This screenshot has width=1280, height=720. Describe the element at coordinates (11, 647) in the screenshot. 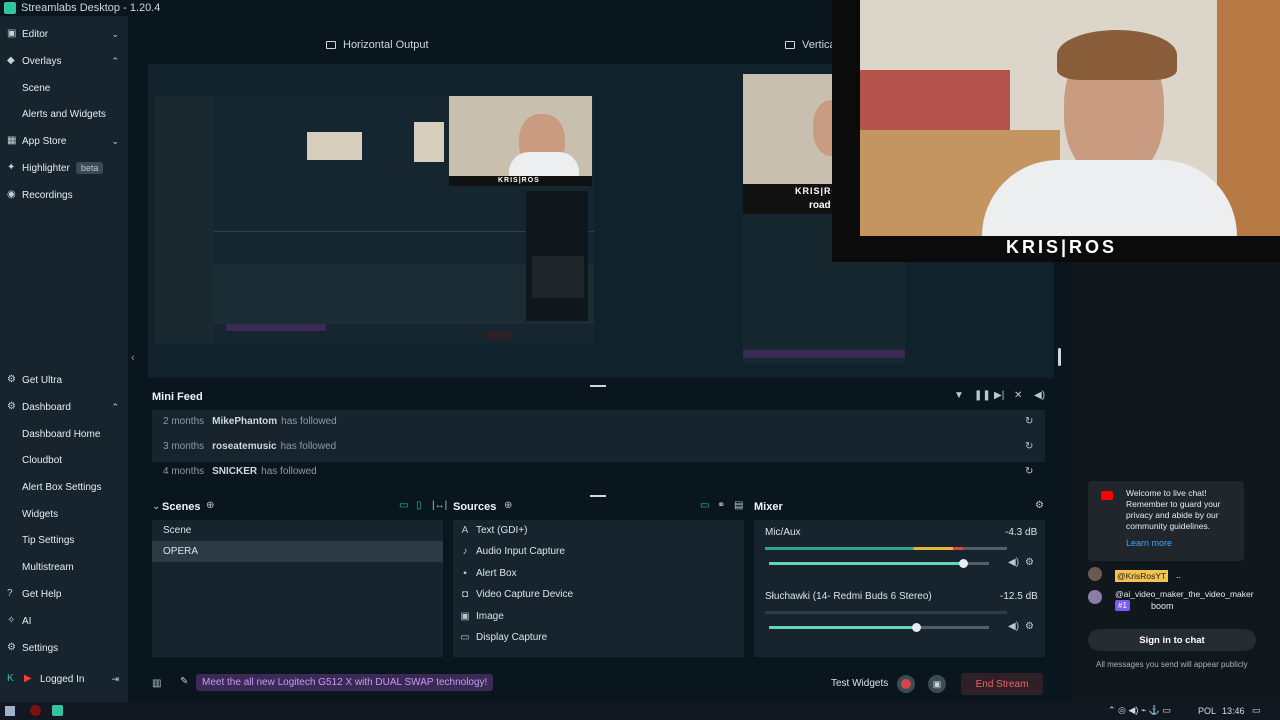

I see `settings-icon: ⚙` at that location.